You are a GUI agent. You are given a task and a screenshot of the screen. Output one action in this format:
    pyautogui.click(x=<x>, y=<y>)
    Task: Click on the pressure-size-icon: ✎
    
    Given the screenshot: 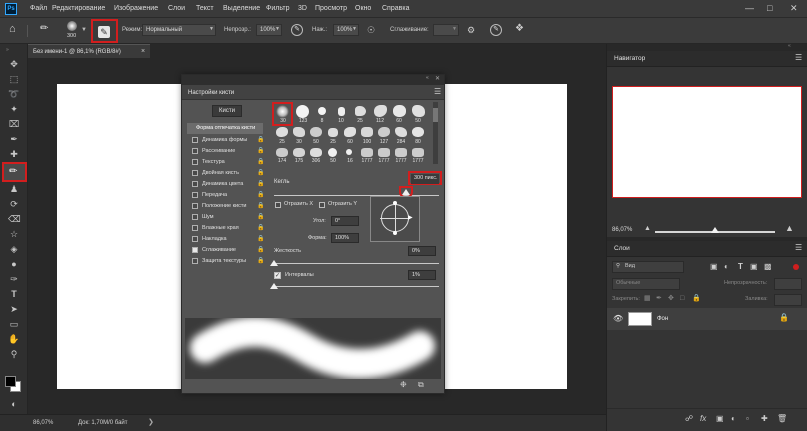 What is the action you would take?
    pyautogui.click(x=496, y=30)
    